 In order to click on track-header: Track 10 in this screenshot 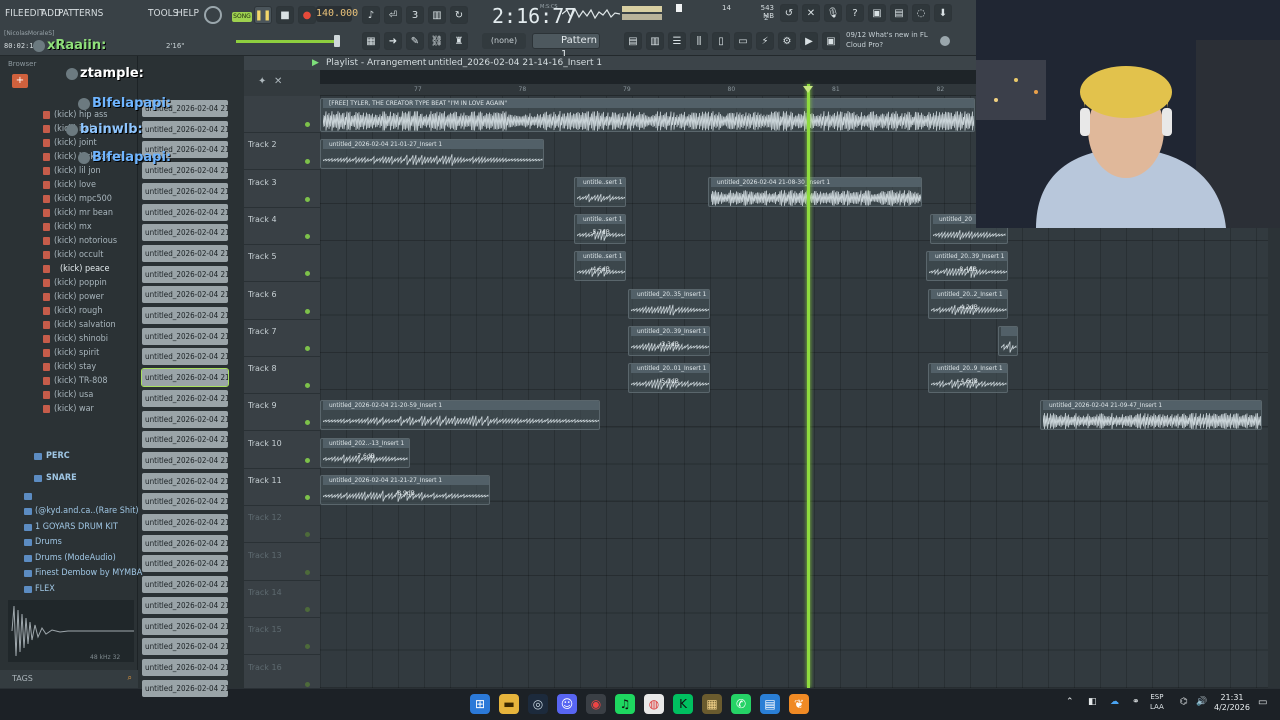, I will do `click(282, 450)`.